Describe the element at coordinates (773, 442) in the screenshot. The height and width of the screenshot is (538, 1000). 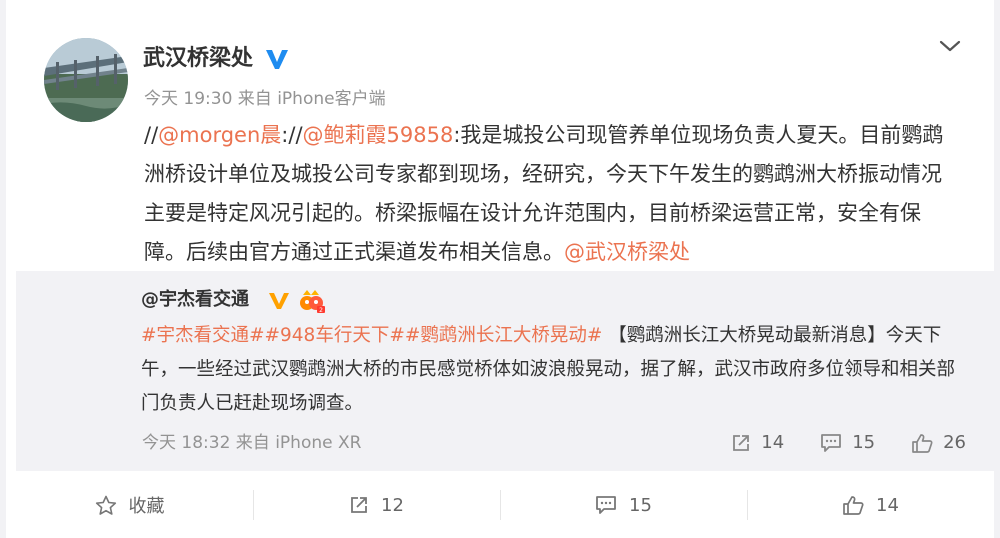
I see `repost-share-count: 14` at that location.